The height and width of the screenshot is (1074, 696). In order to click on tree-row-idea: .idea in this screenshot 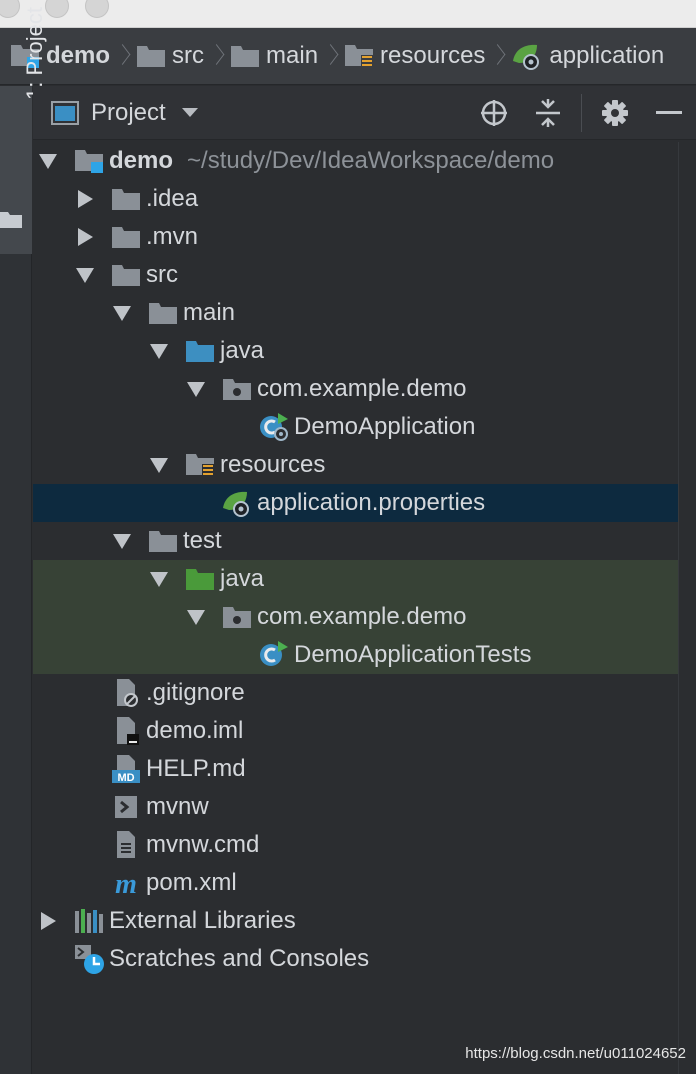, I will do `click(355, 199)`.